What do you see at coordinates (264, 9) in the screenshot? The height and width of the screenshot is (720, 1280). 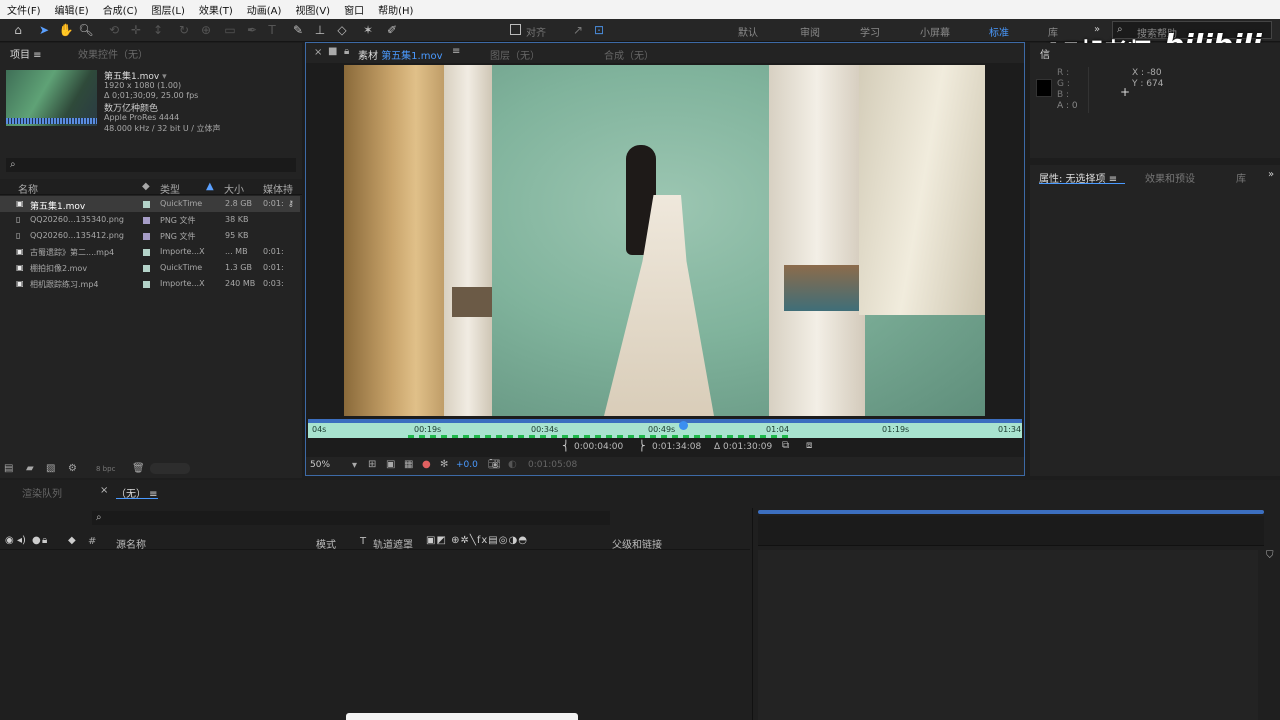 I see `menu-animation: 动画(A)` at bounding box center [264, 9].